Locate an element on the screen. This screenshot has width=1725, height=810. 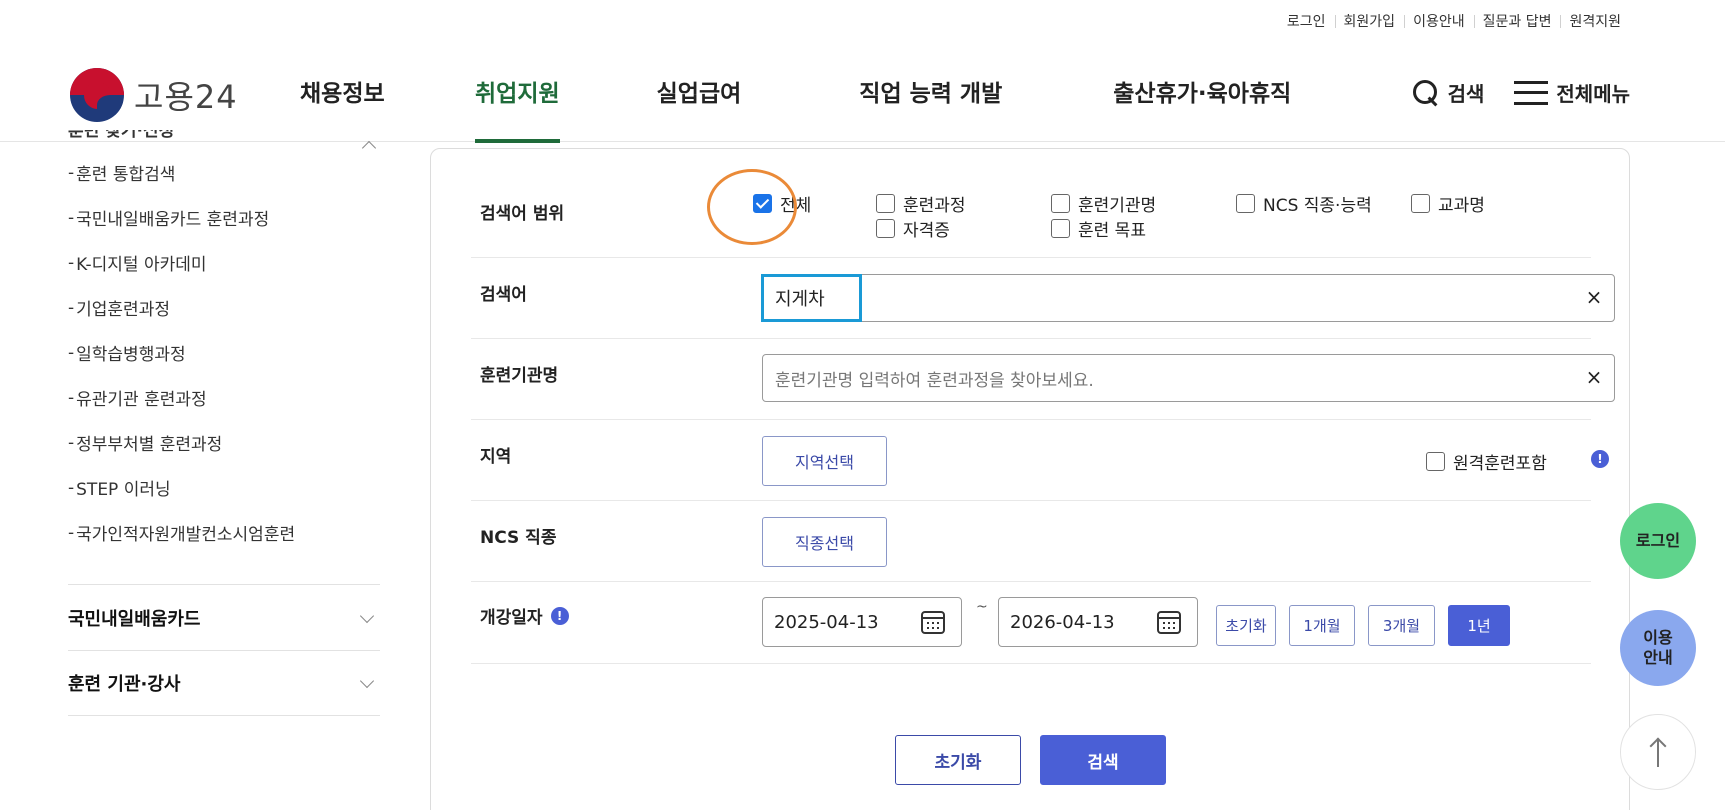
keyword-value: 지게차 is located at coordinates (800, 299).